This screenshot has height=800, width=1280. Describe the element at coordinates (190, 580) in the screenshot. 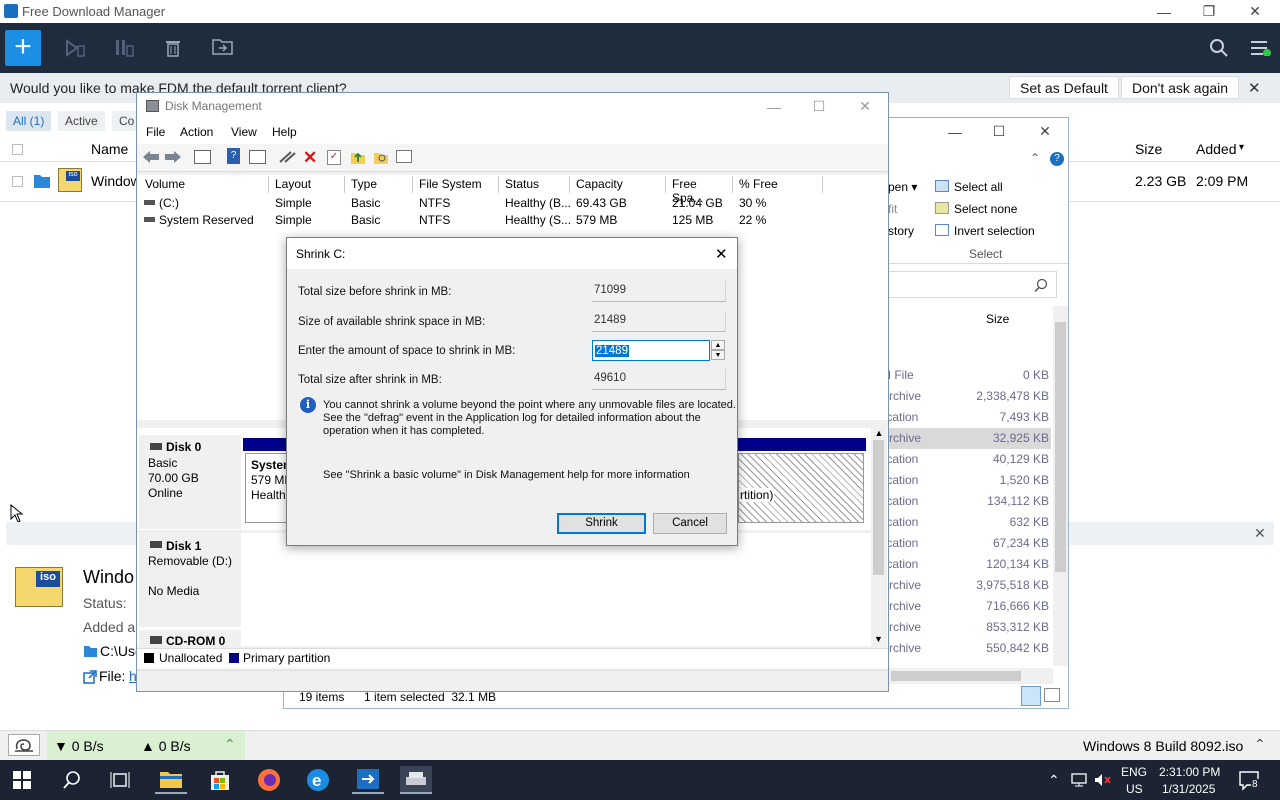

I see `disk1-label: Disk 1 Removable (D:) No Media` at that location.